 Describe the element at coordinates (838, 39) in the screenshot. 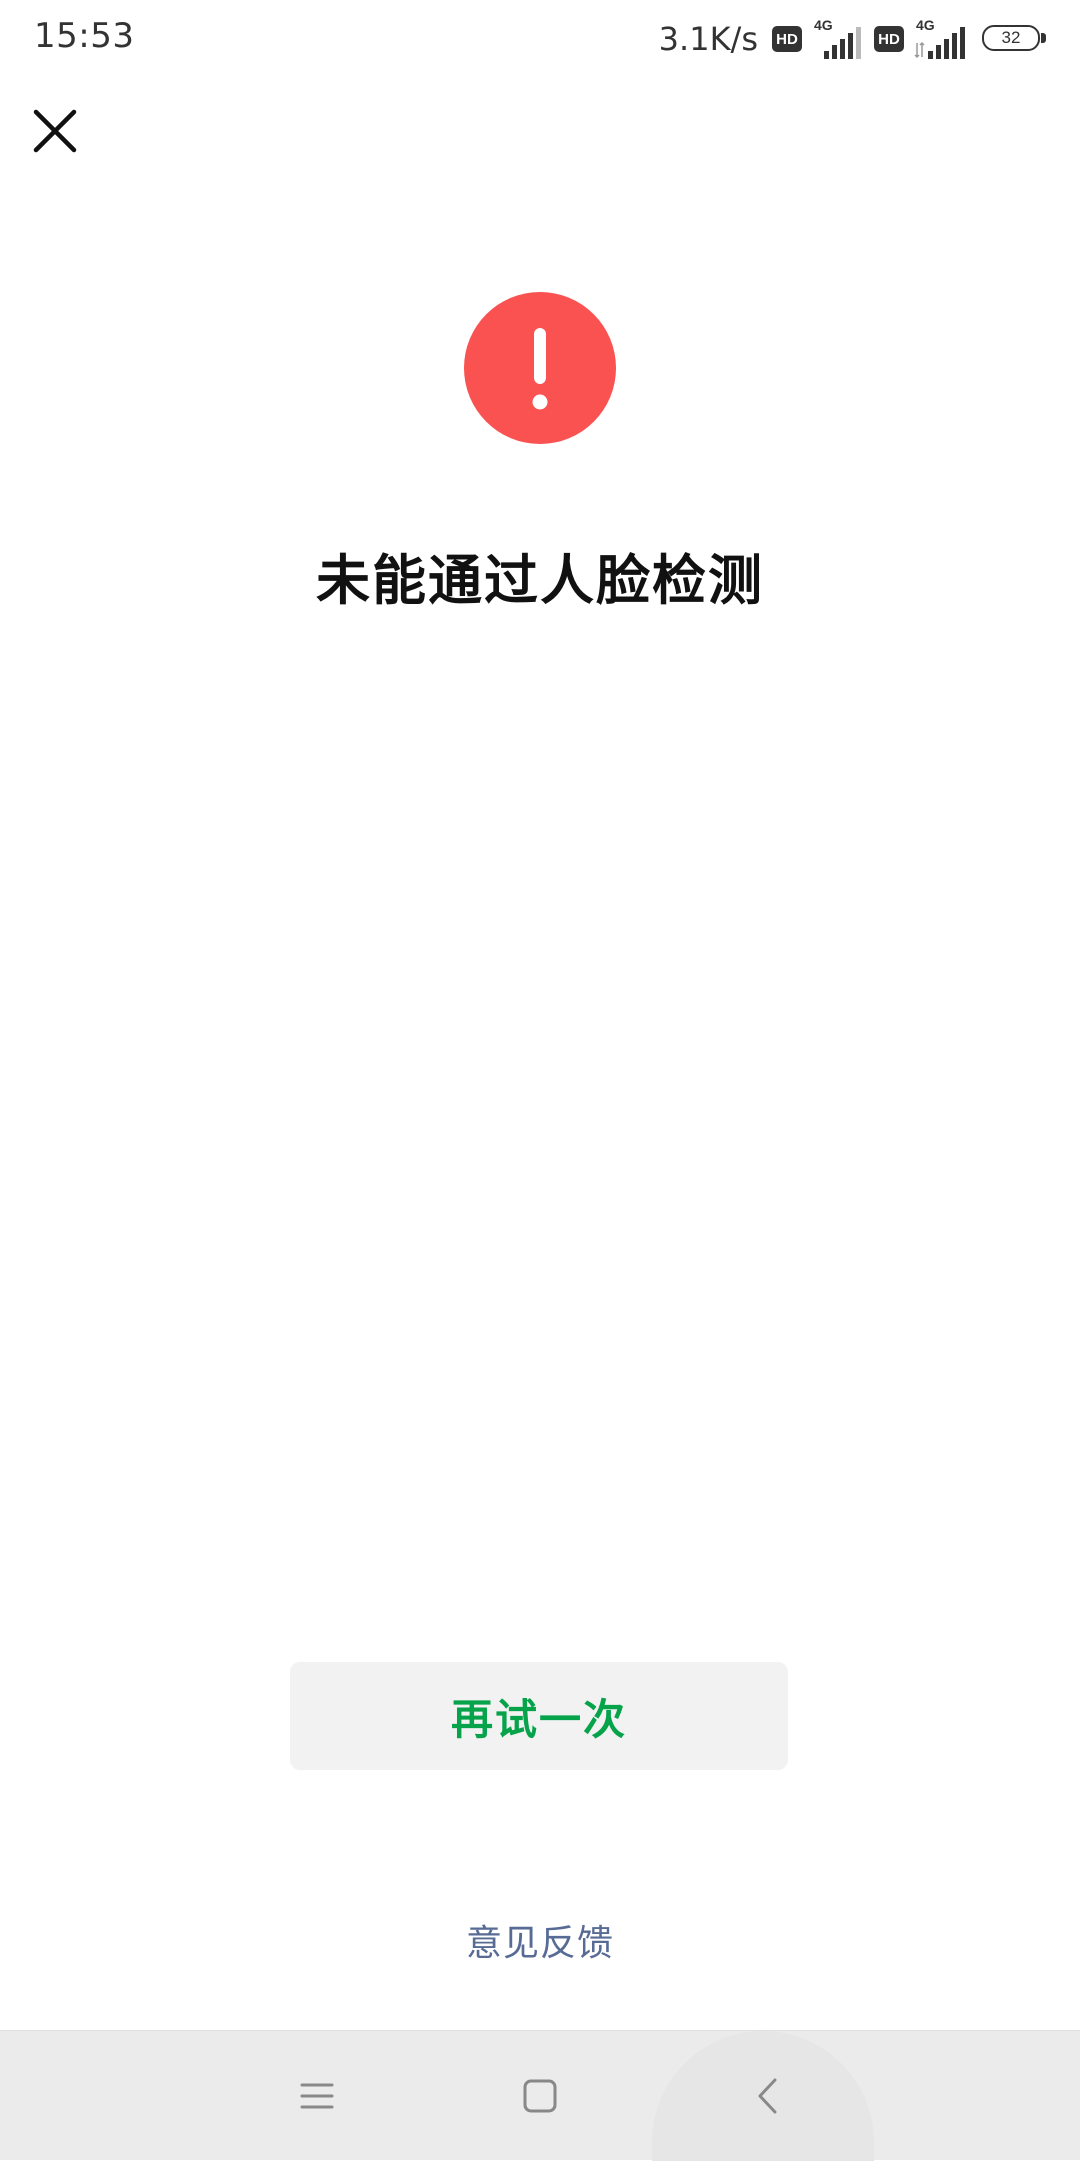

I see `signal-strength-icon-1: 4G` at that location.